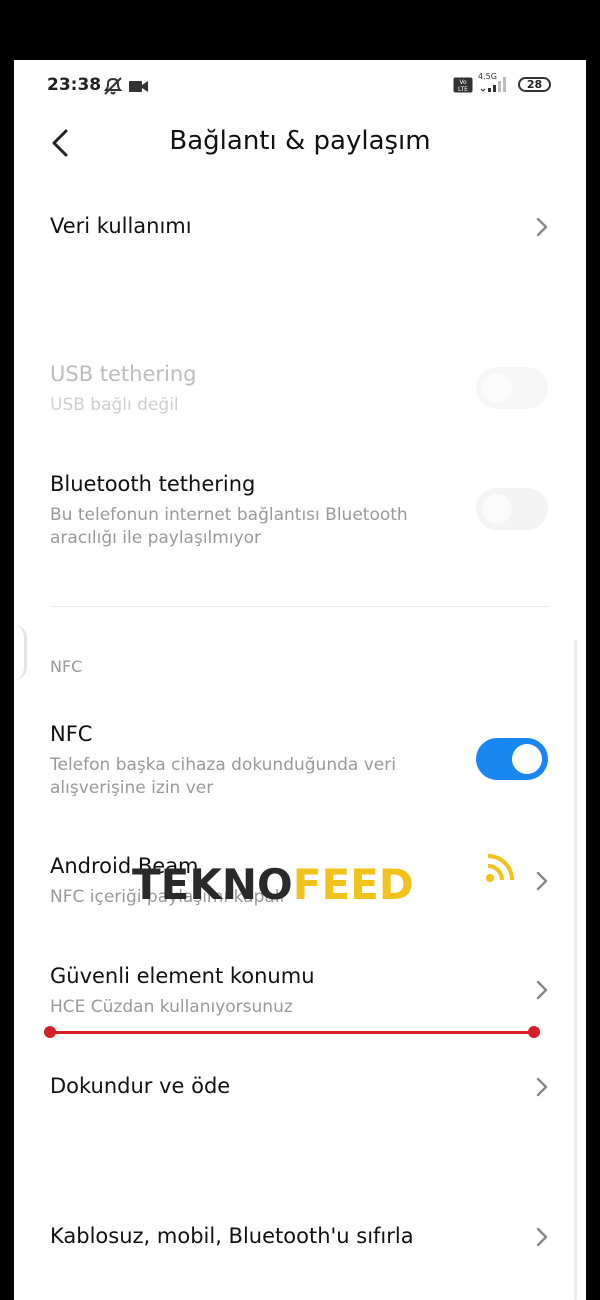 The width and height of the screenshot is (600, 1300). I want to click on usb-tethering-item: USB tethering USB bağlı değil, so click(300, 390).